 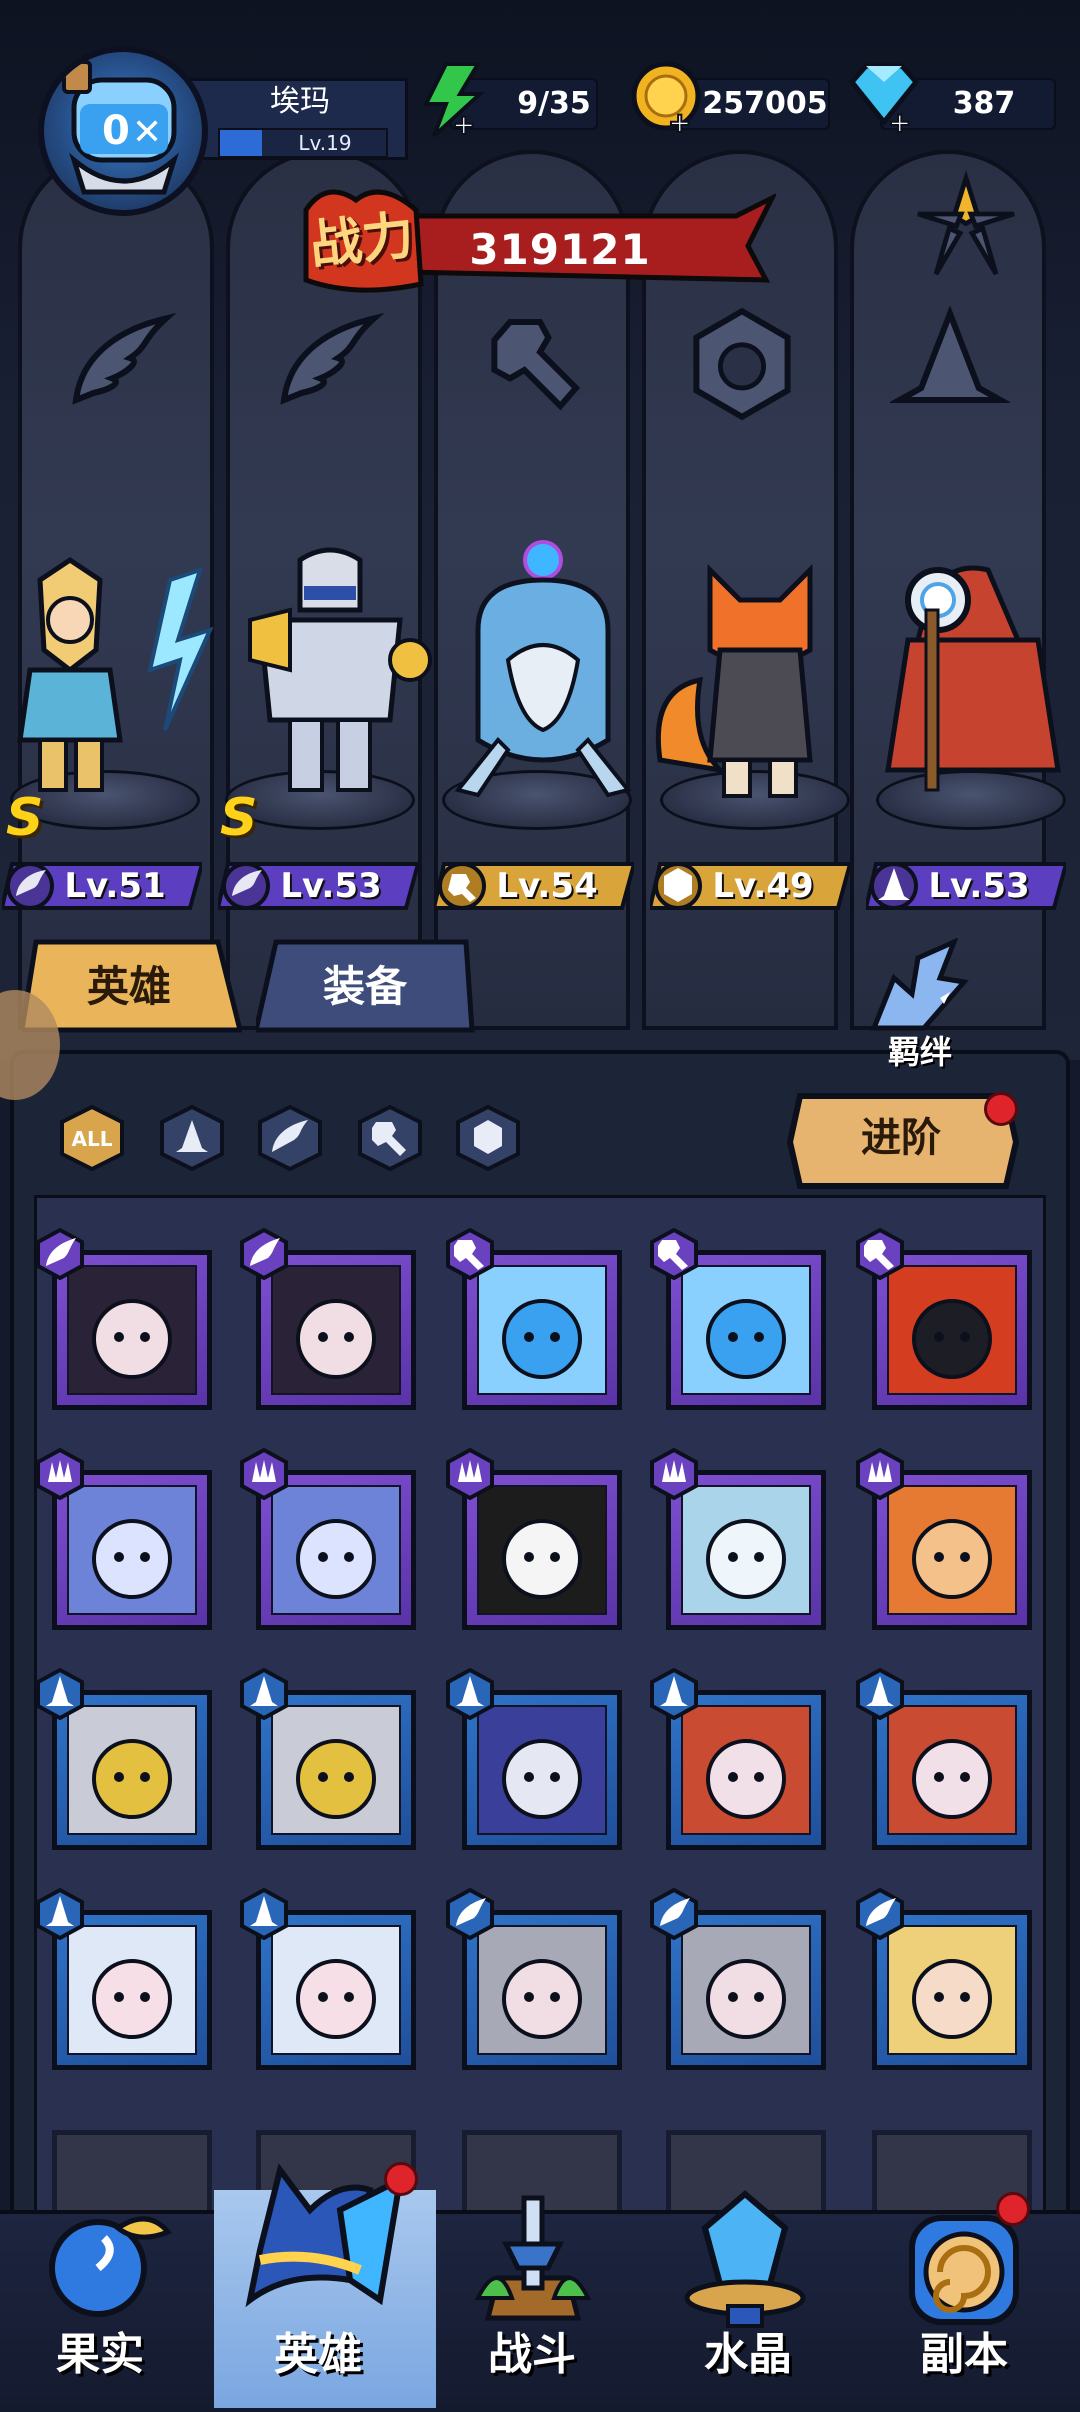 I want to click on hero-figure-glass-pod, so click(x=538, y=675).